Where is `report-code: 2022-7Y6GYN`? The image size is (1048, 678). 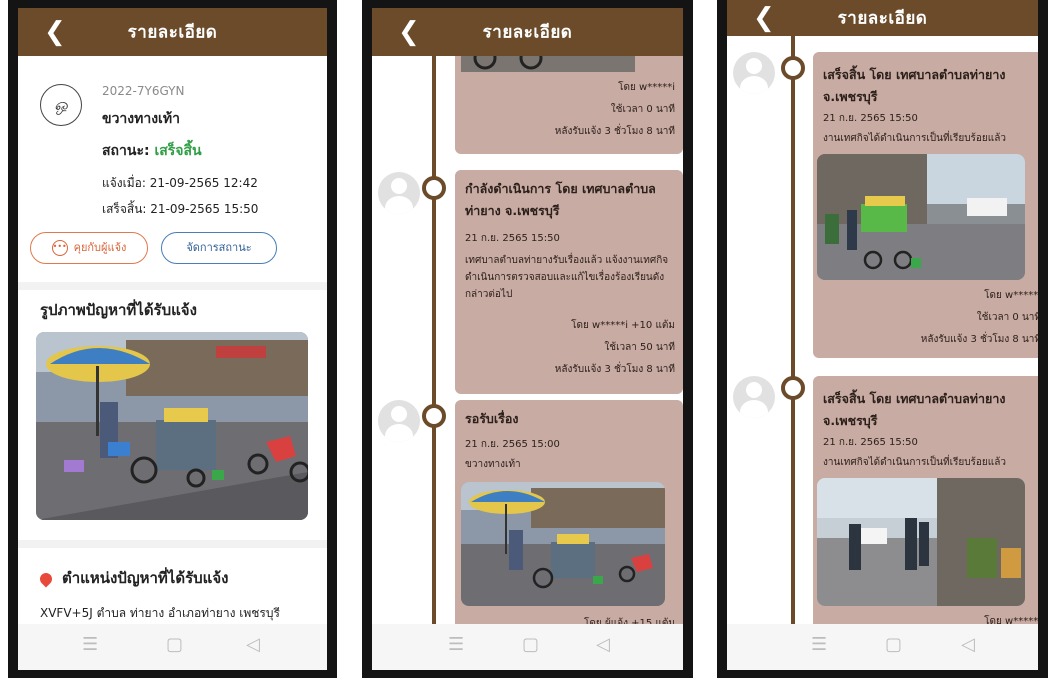 report-code: 2022-7Y6GYN is located at coordinates (143, 91).